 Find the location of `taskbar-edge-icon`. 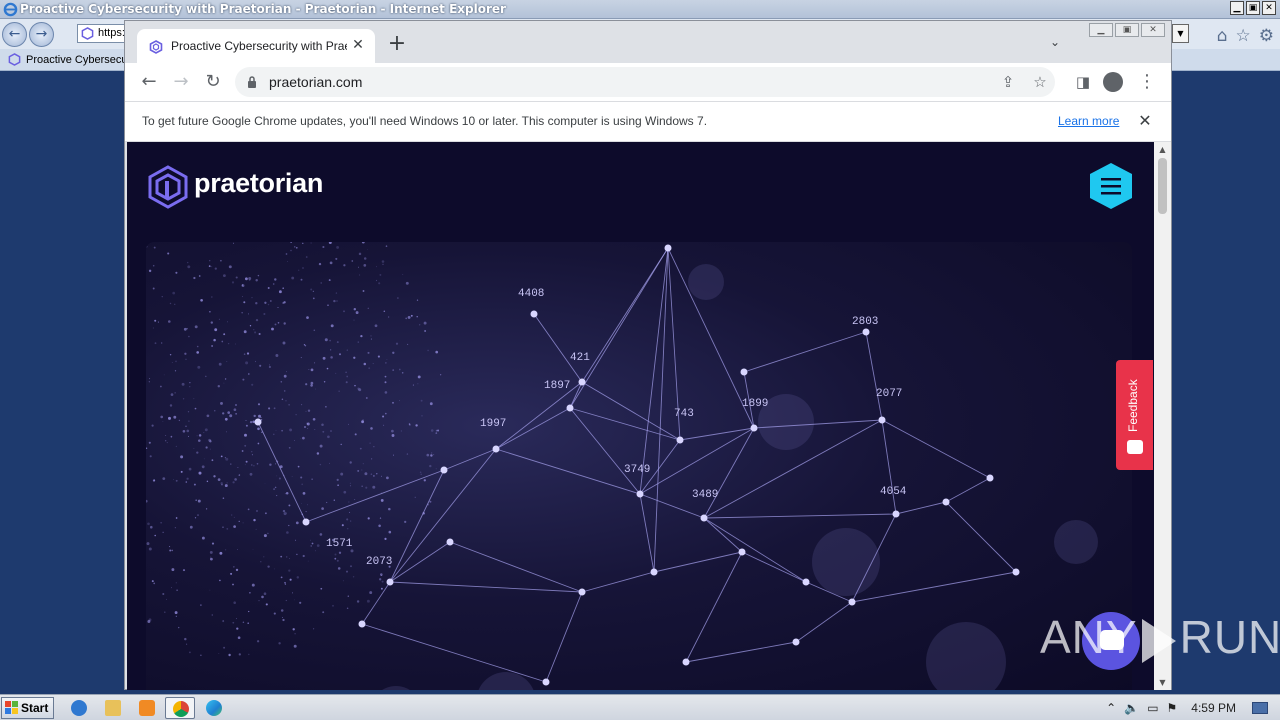

taskbar-edge-icon is located at coordinates (214, 708).